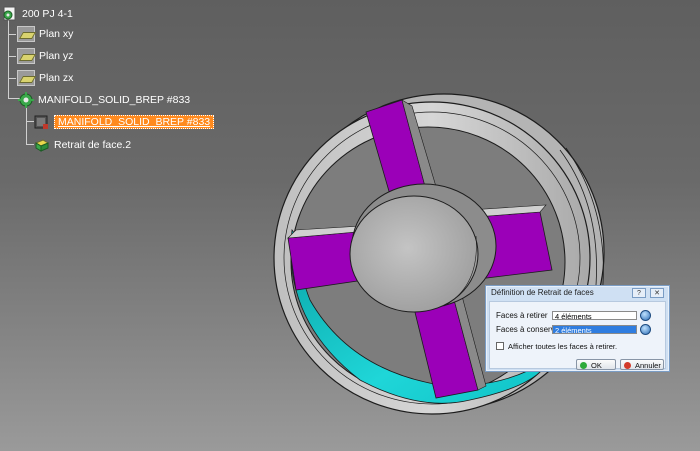  Describe the element at coordinates (42, 122) in the screenshot. I see `body-icon` at that location.